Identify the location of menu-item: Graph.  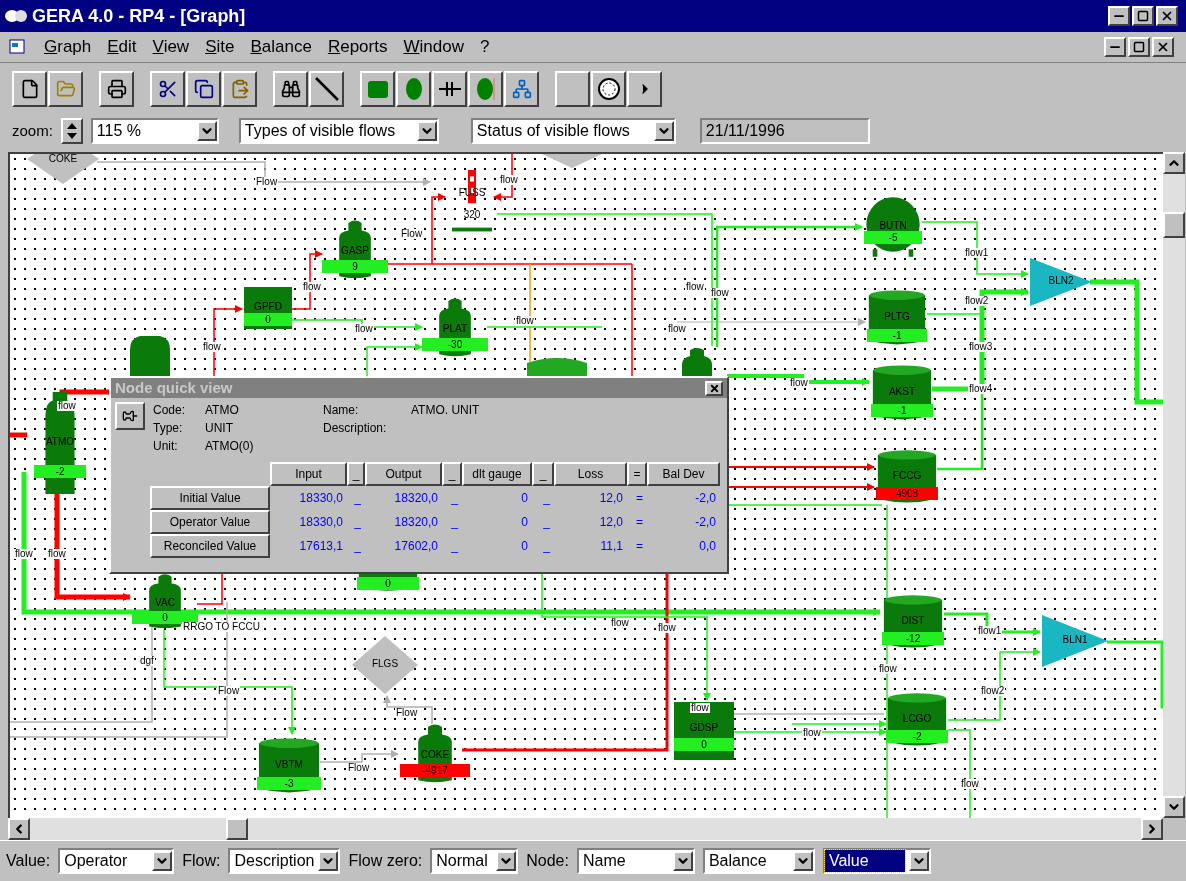
(68, 47).